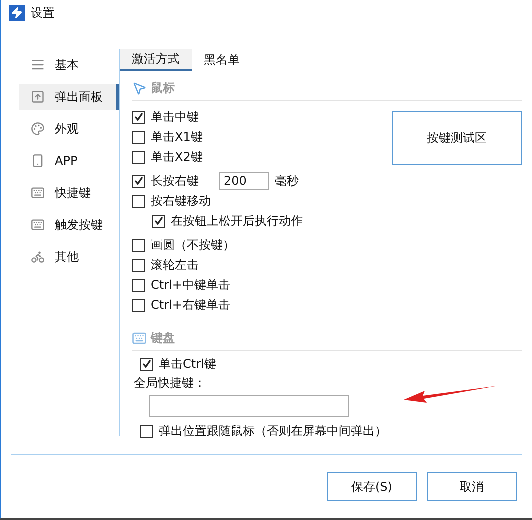 This screenshot has width=532, height=520. What do you see at coordinates (237, 221) in the screenshot?
I see `option-label: 在按钮上松开后执行动作` at bounding box center [237, 221].